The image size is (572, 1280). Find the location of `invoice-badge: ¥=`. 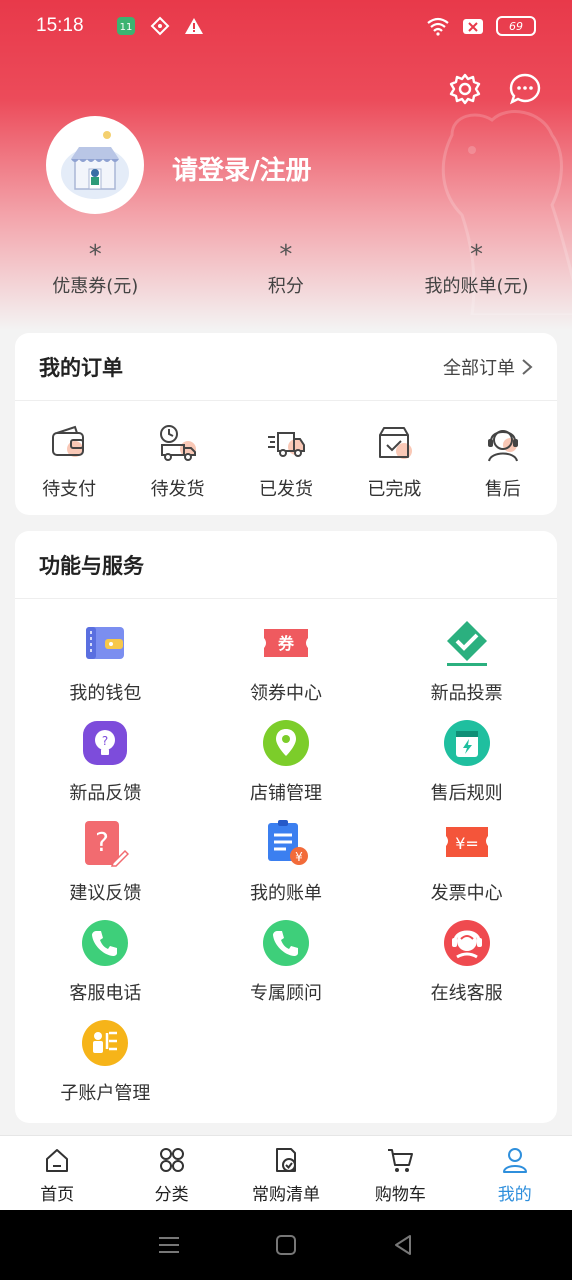

invoice-badge: ¥= is located at coordinates (467, 843).